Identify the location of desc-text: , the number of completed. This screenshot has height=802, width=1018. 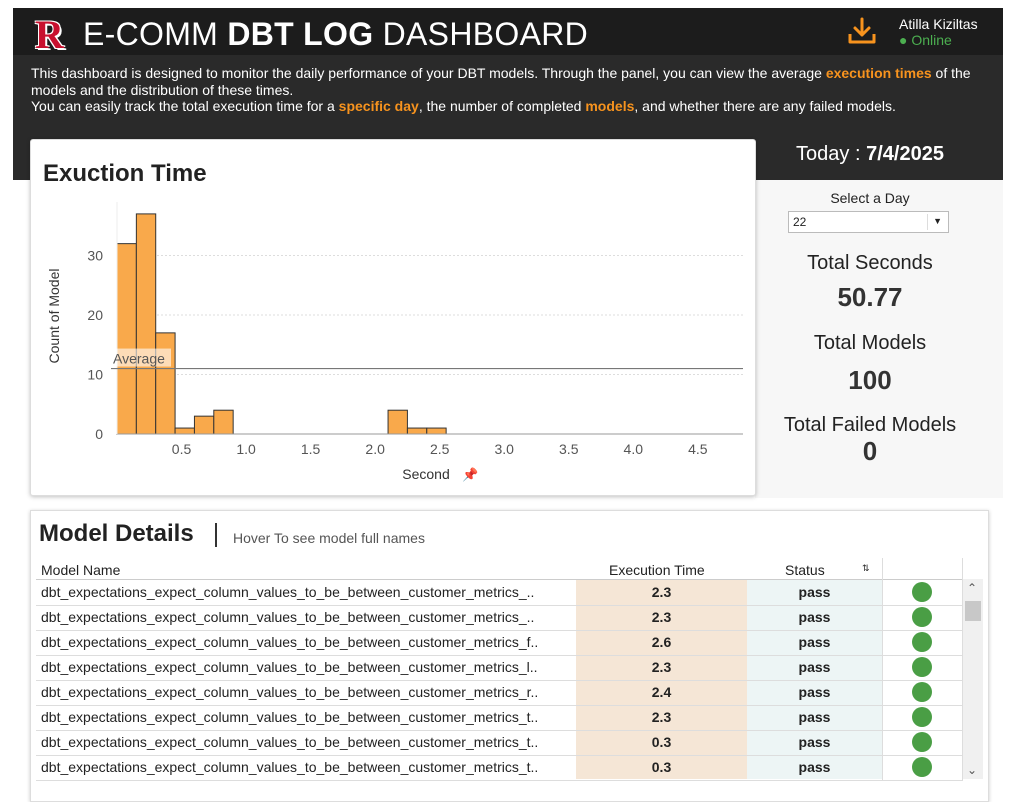
(500, 106).